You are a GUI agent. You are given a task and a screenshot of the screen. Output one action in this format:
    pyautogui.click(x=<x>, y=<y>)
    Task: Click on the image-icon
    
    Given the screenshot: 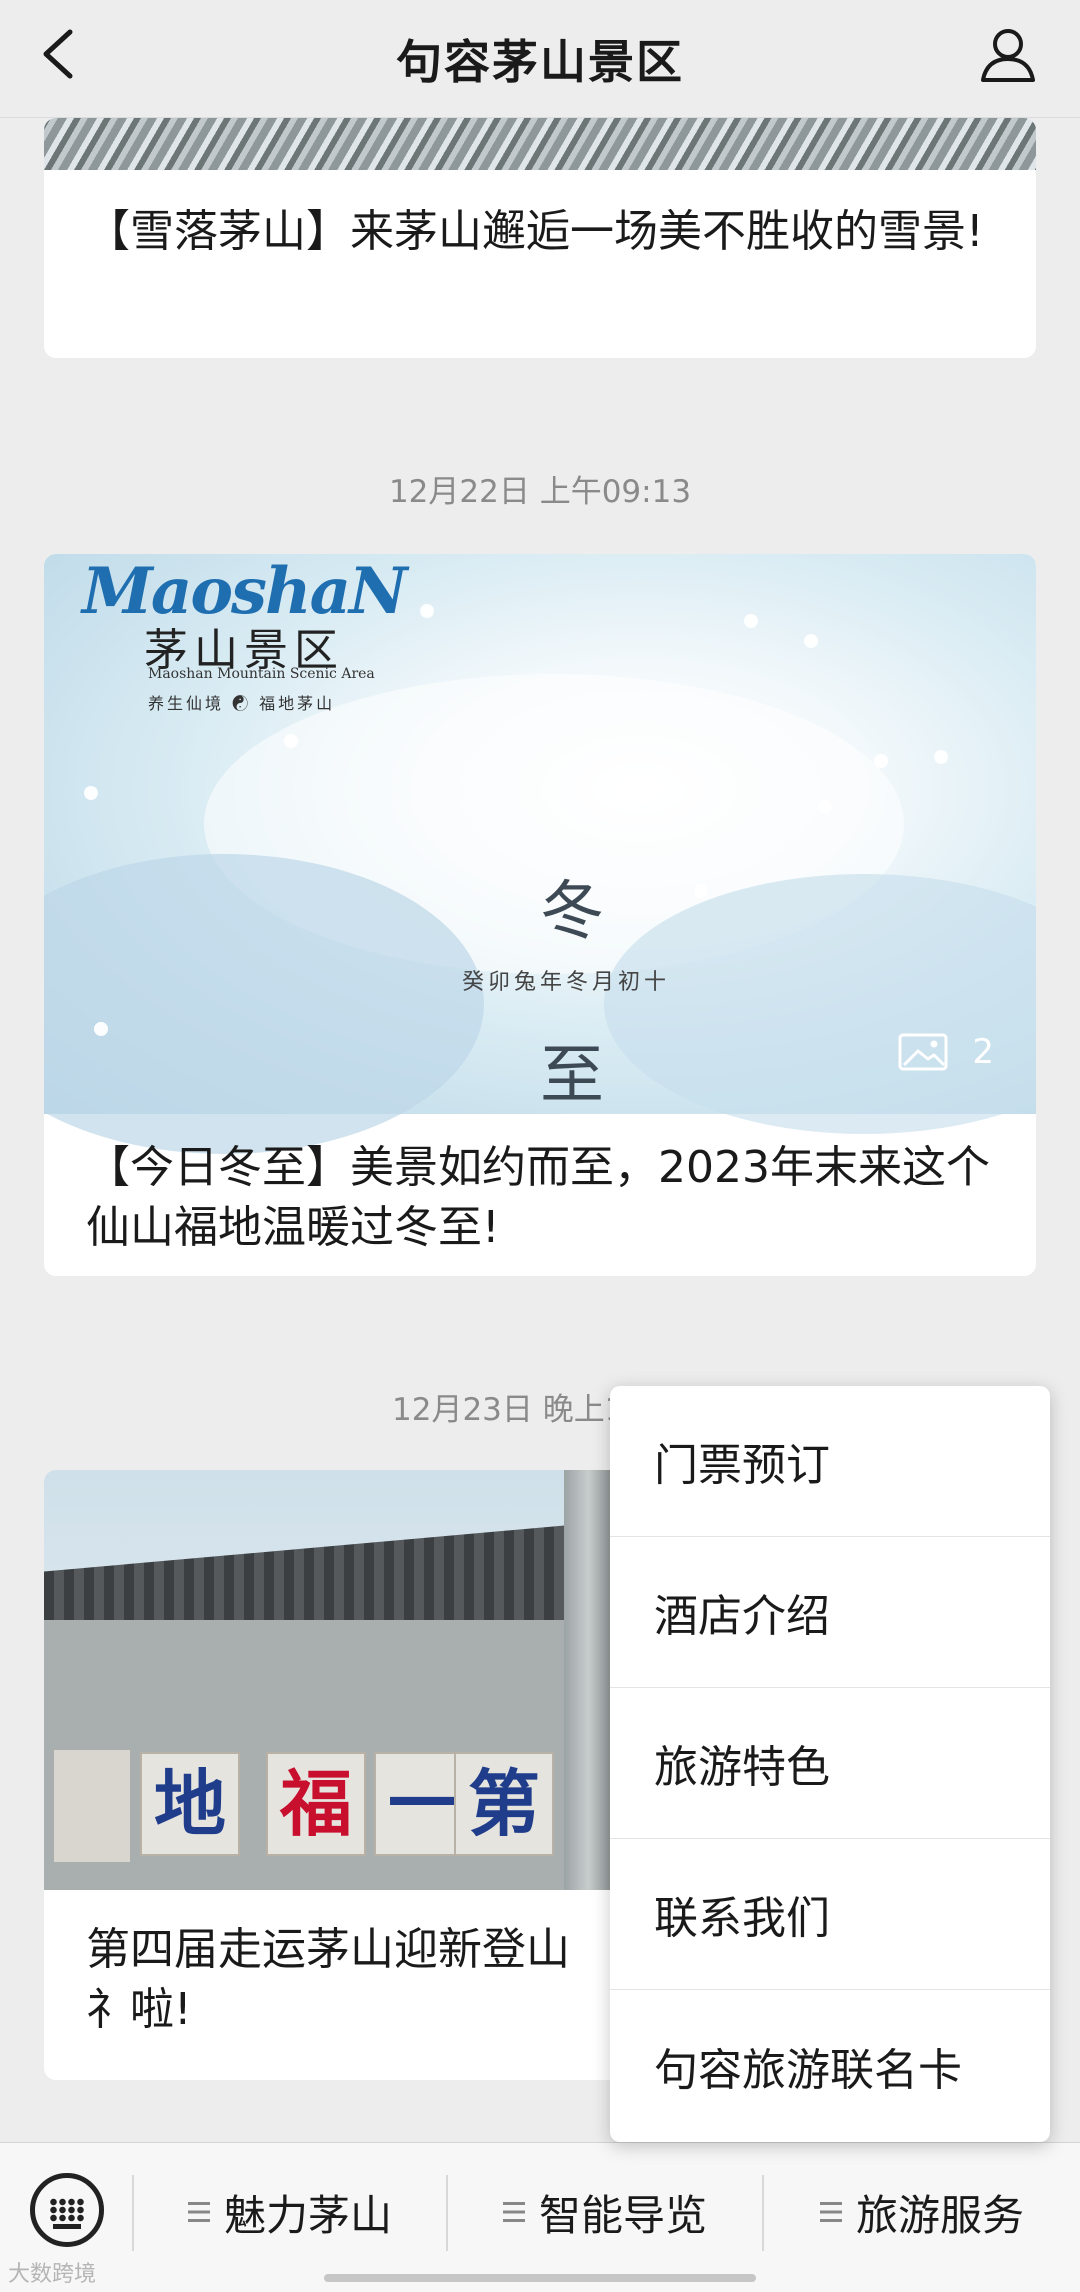 What is the action you would take?
    pyautogui.click(x=923, y=1052)
    